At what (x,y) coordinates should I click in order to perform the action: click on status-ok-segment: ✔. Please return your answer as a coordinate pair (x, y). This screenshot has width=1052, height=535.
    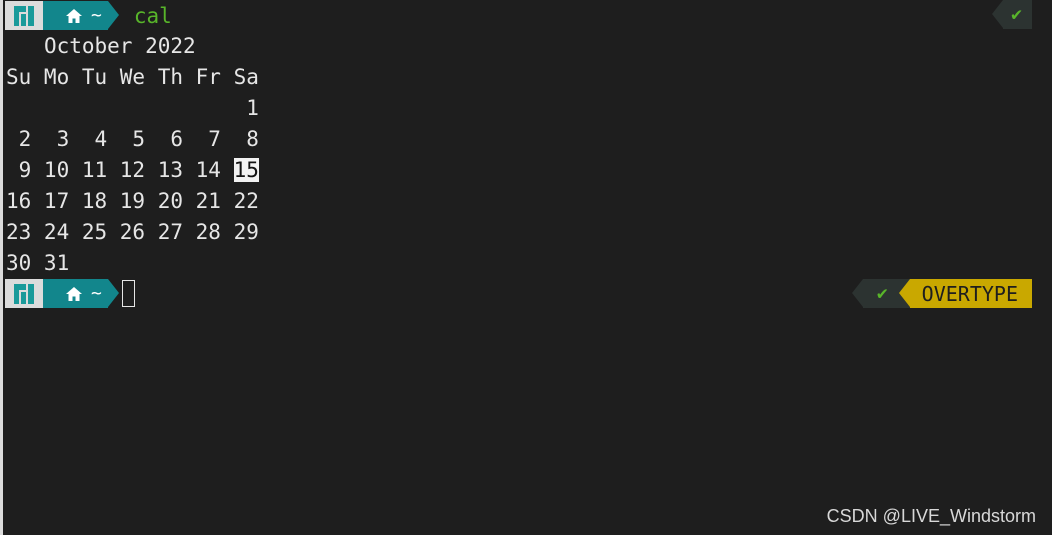
    Looking at the image, I should click on (1012, 14).